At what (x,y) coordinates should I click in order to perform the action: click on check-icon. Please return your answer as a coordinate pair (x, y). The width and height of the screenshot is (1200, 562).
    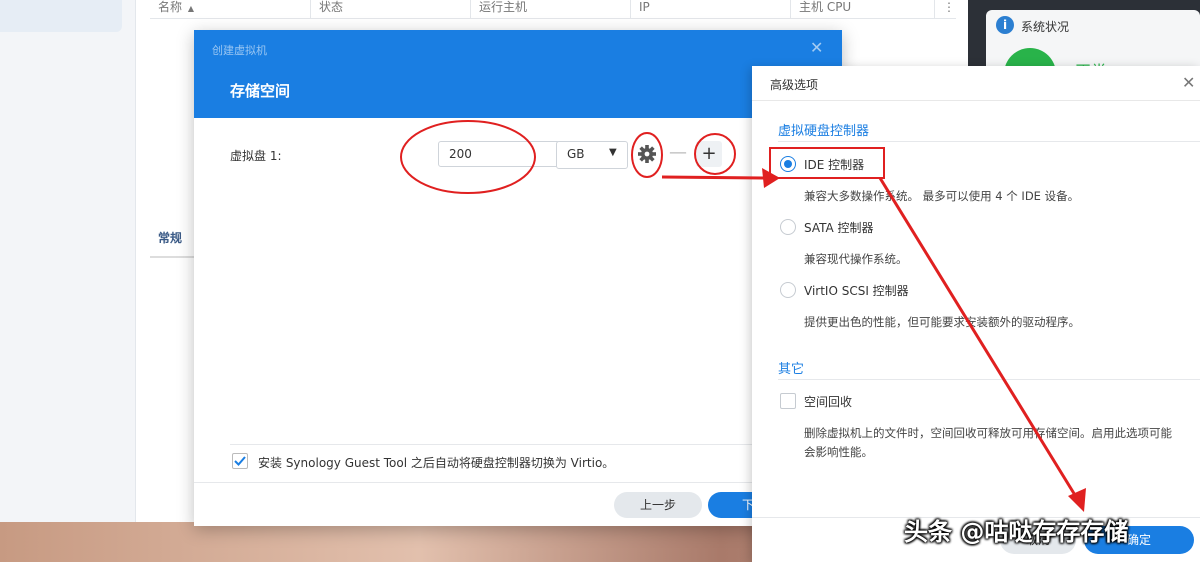
    Looking at the image, I should click on (240, 461).